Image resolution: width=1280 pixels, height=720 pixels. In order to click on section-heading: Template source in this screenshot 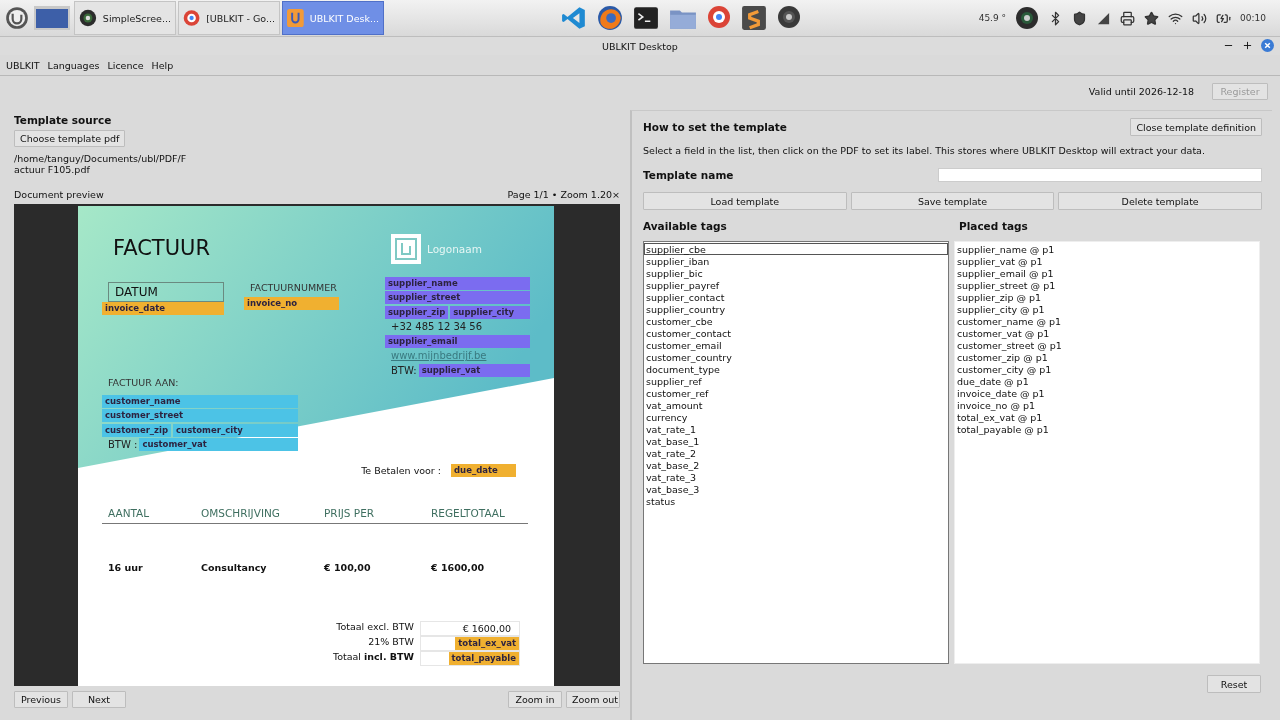, I will do `click(63, 120)`.